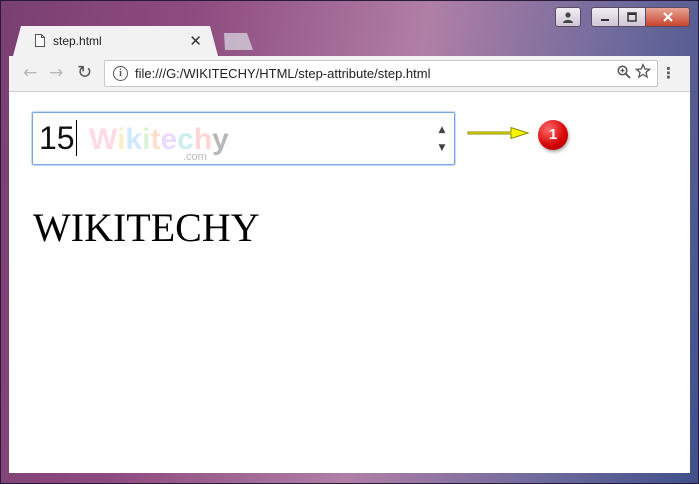 Image resolution: width=699 pixels, height=484 pixels. Describe the element at coordinates (77, 41) in the screenshot. I see `tab-title: step.html` at that location.